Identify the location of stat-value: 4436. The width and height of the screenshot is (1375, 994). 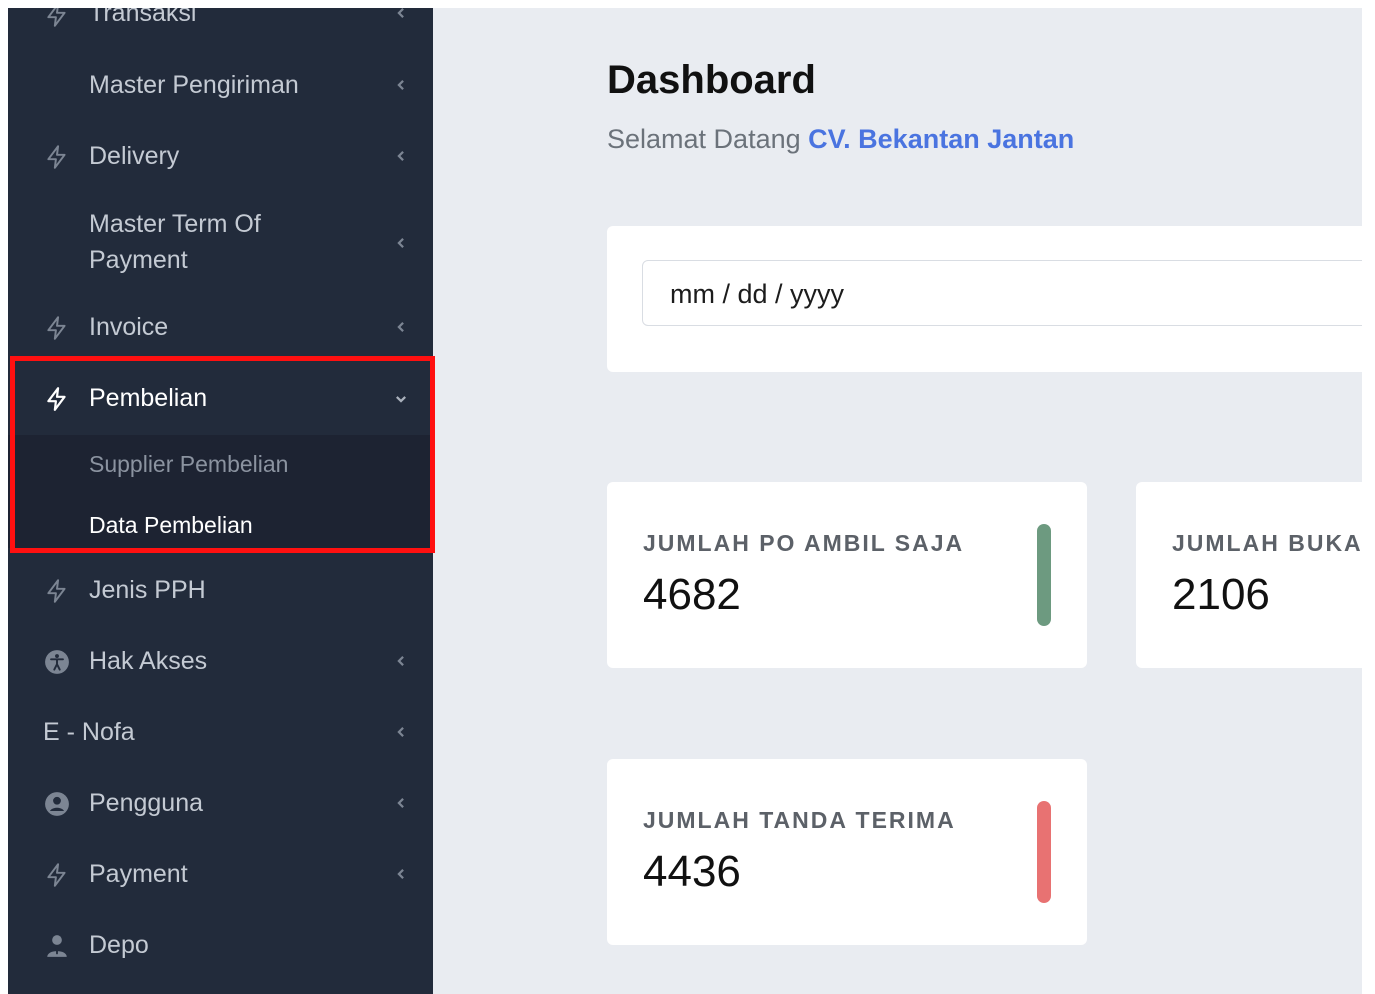
(692, 871).